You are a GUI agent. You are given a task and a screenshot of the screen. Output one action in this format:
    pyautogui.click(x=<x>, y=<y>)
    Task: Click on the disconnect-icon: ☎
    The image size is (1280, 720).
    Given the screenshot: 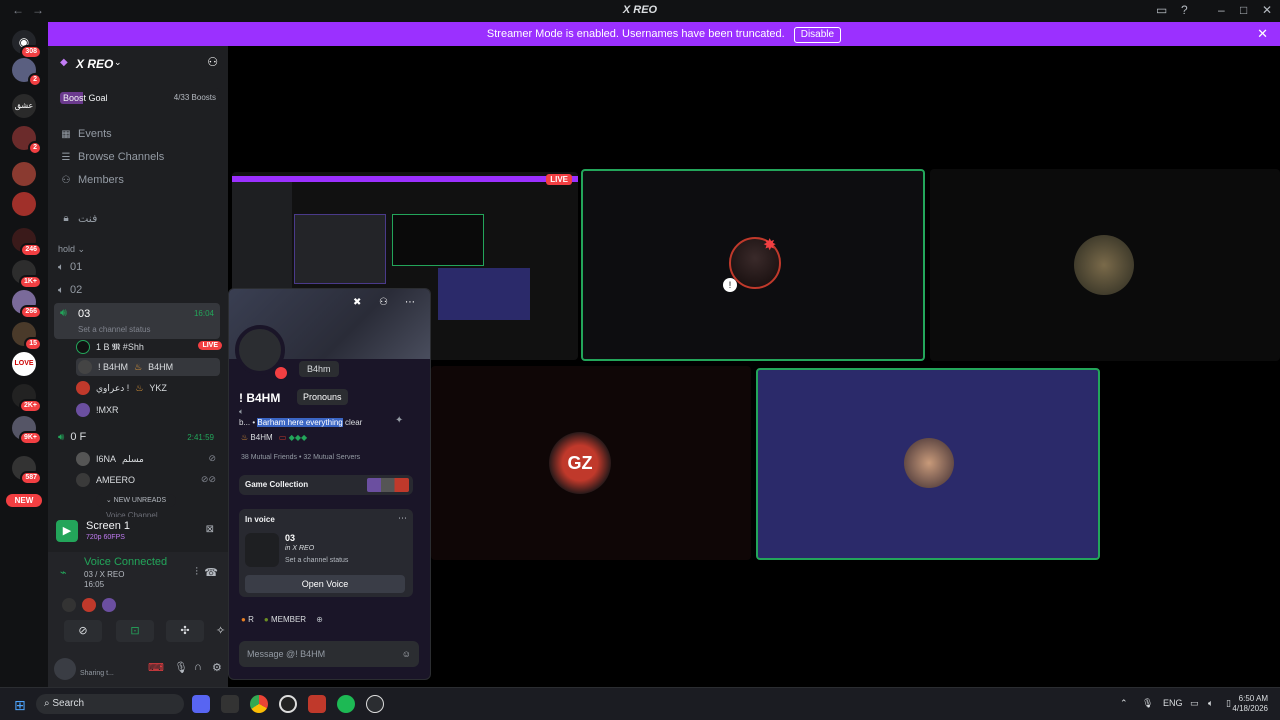 What is the action you would take?
    pyautogui.click(x=211, y=572)
    